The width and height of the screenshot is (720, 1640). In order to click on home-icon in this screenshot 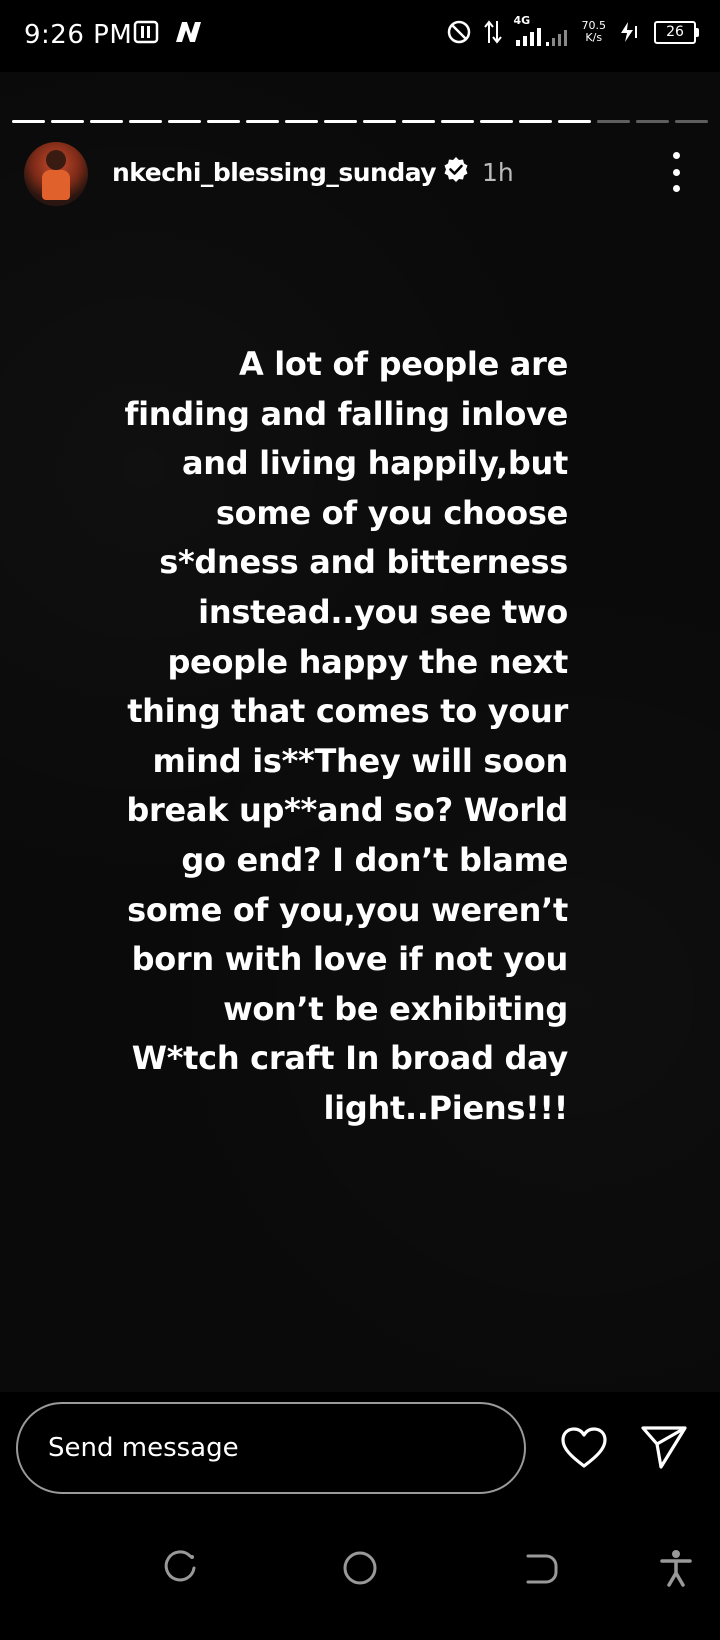, I will do `click(360, 1568)`.